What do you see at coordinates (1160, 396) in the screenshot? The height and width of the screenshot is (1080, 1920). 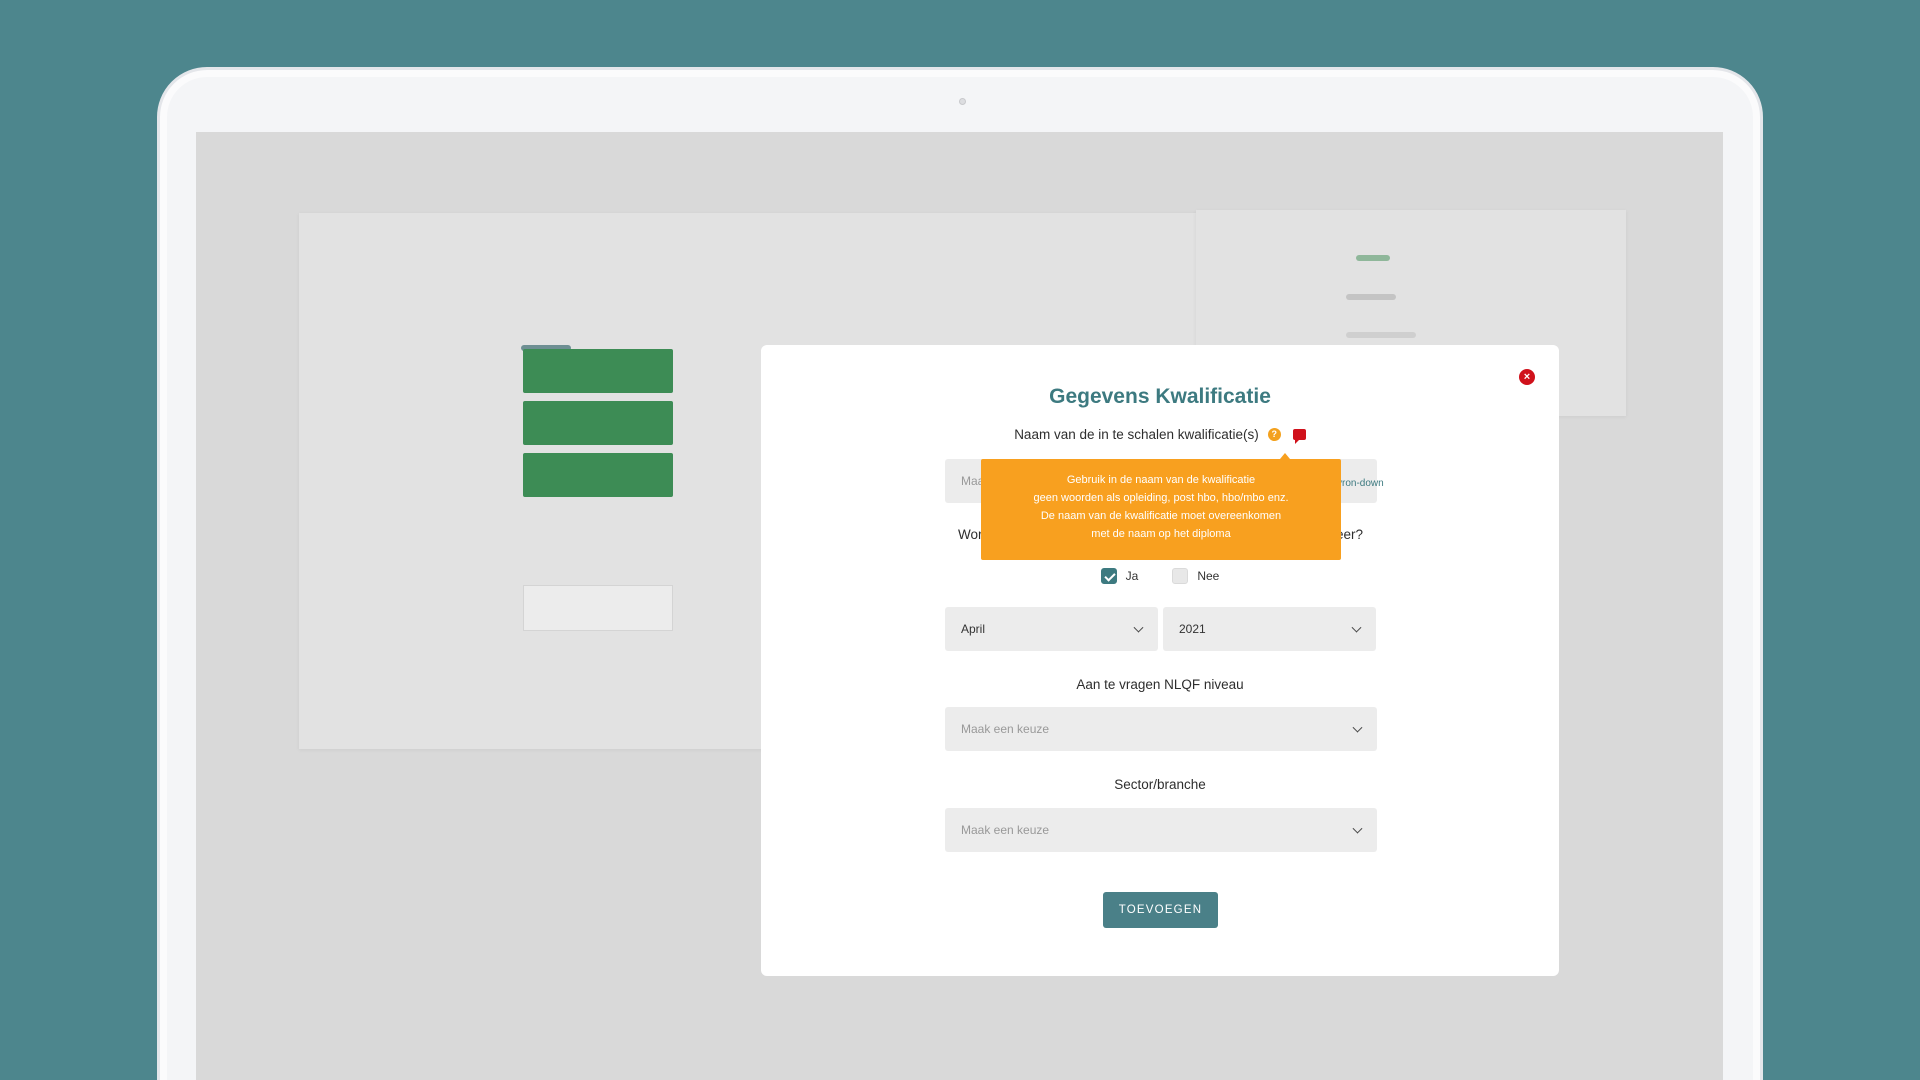 I see `modal-title: Gegevens Kwalificatie` at bounding box center [1160, 396].